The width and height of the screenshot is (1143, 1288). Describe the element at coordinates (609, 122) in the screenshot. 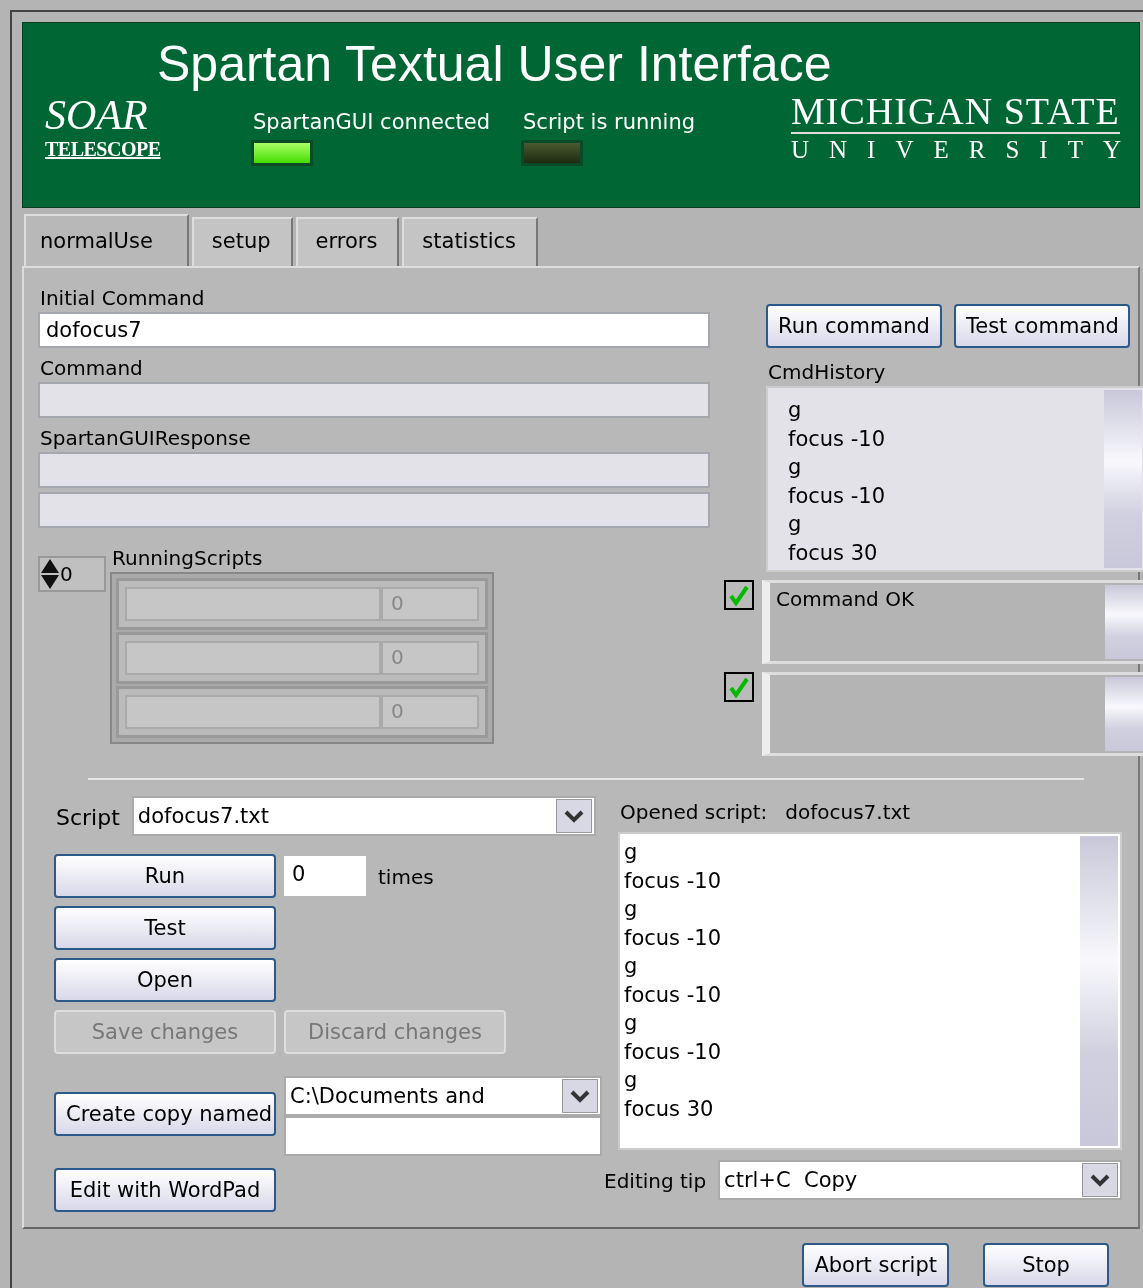

I see `indicator-label: Script is running` at that location.